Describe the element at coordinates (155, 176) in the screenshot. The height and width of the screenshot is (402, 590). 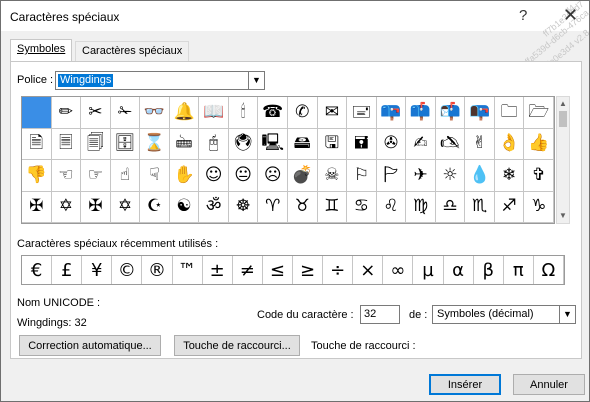
I see `point-down-icon: ☟` at that location.